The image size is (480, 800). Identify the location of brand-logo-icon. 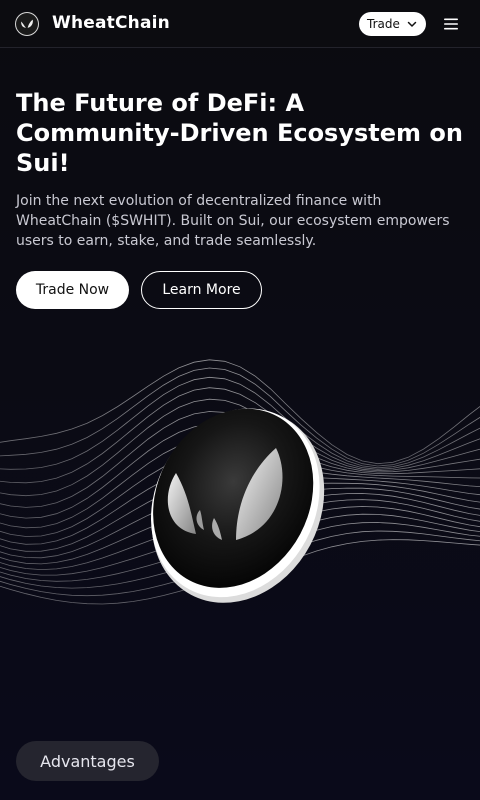
(27, 24).